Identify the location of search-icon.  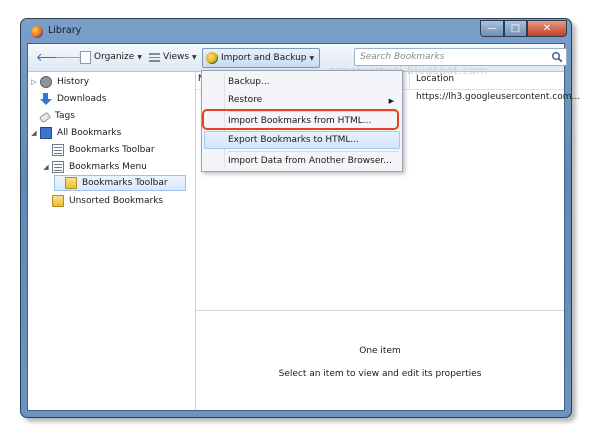
(557, 57).